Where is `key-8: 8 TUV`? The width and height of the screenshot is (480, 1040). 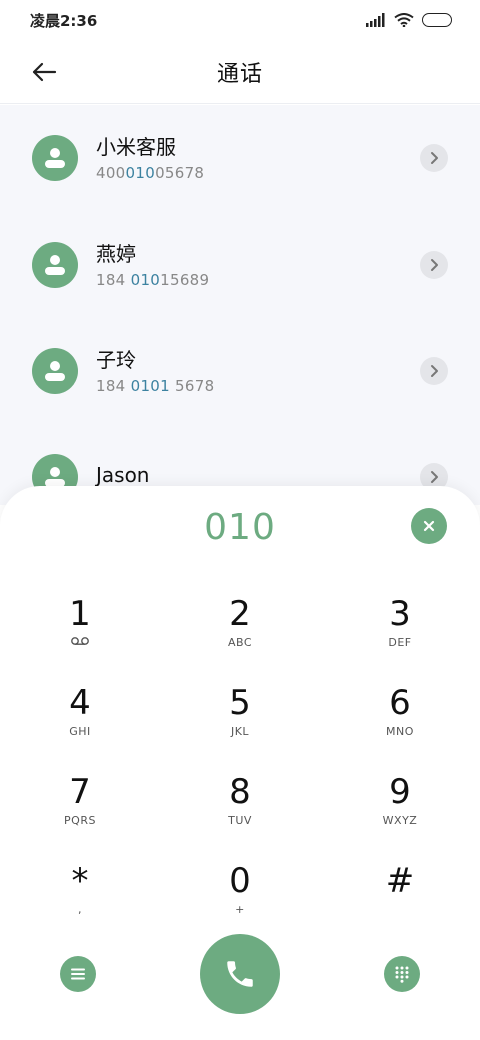
key-8: 8 TUV is located at coordinates (240, 812).